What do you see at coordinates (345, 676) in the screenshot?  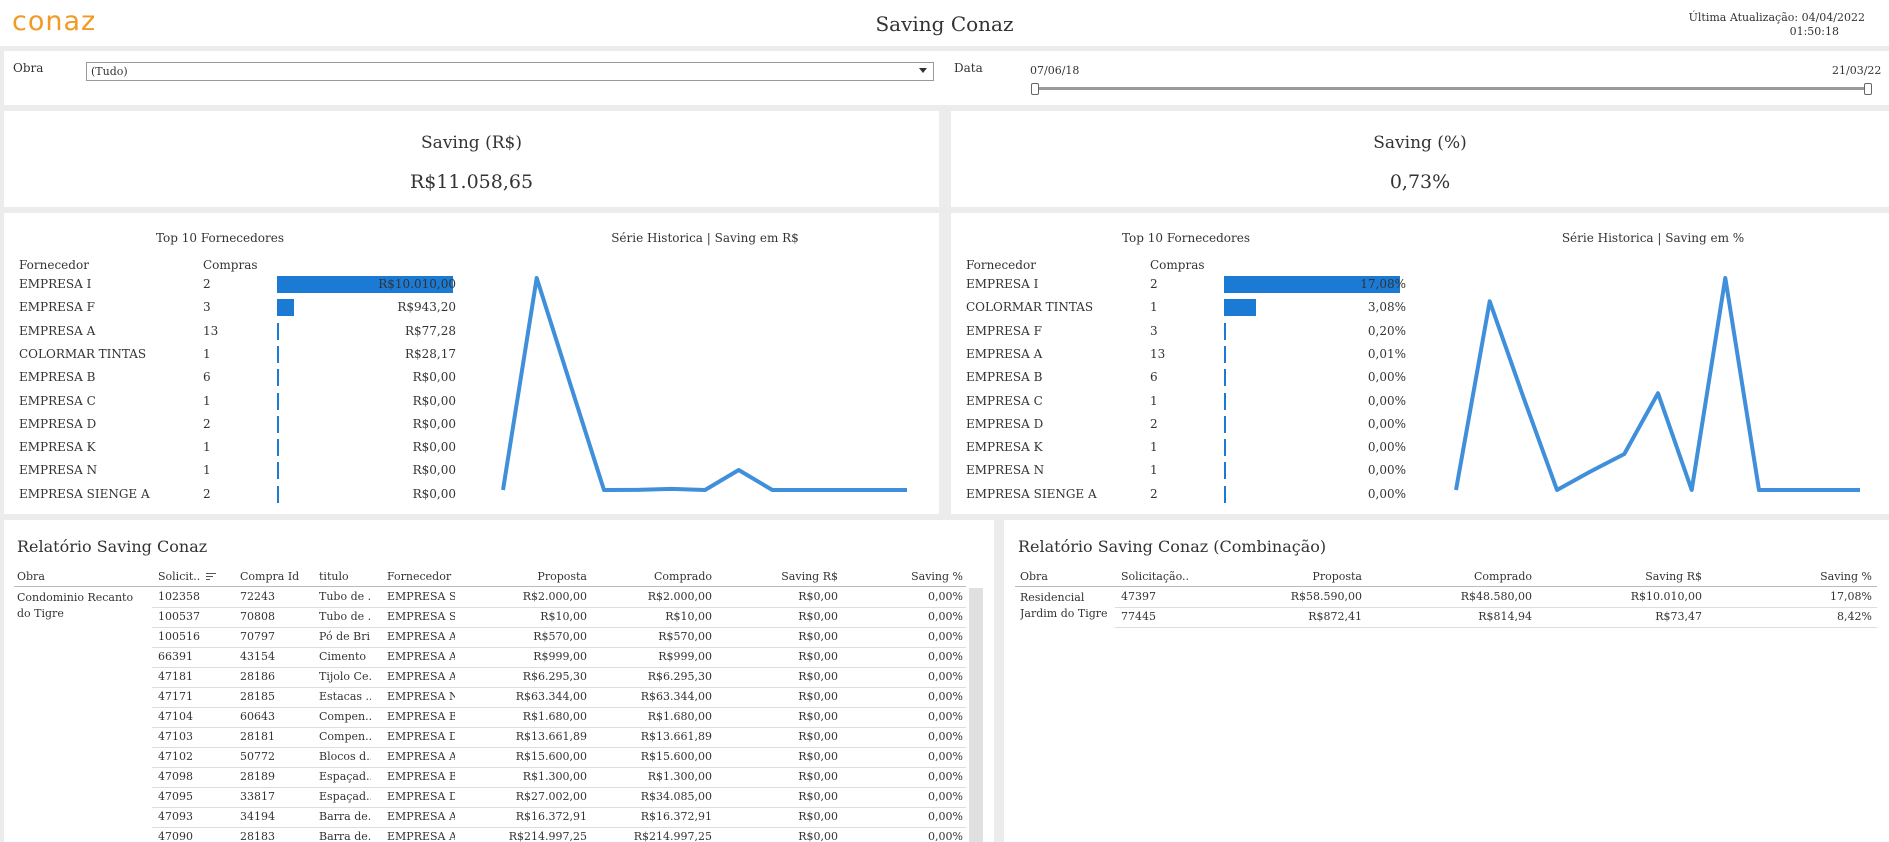 I see `report-cell: Tijolo Ce..` at bounding box center [345, 676].